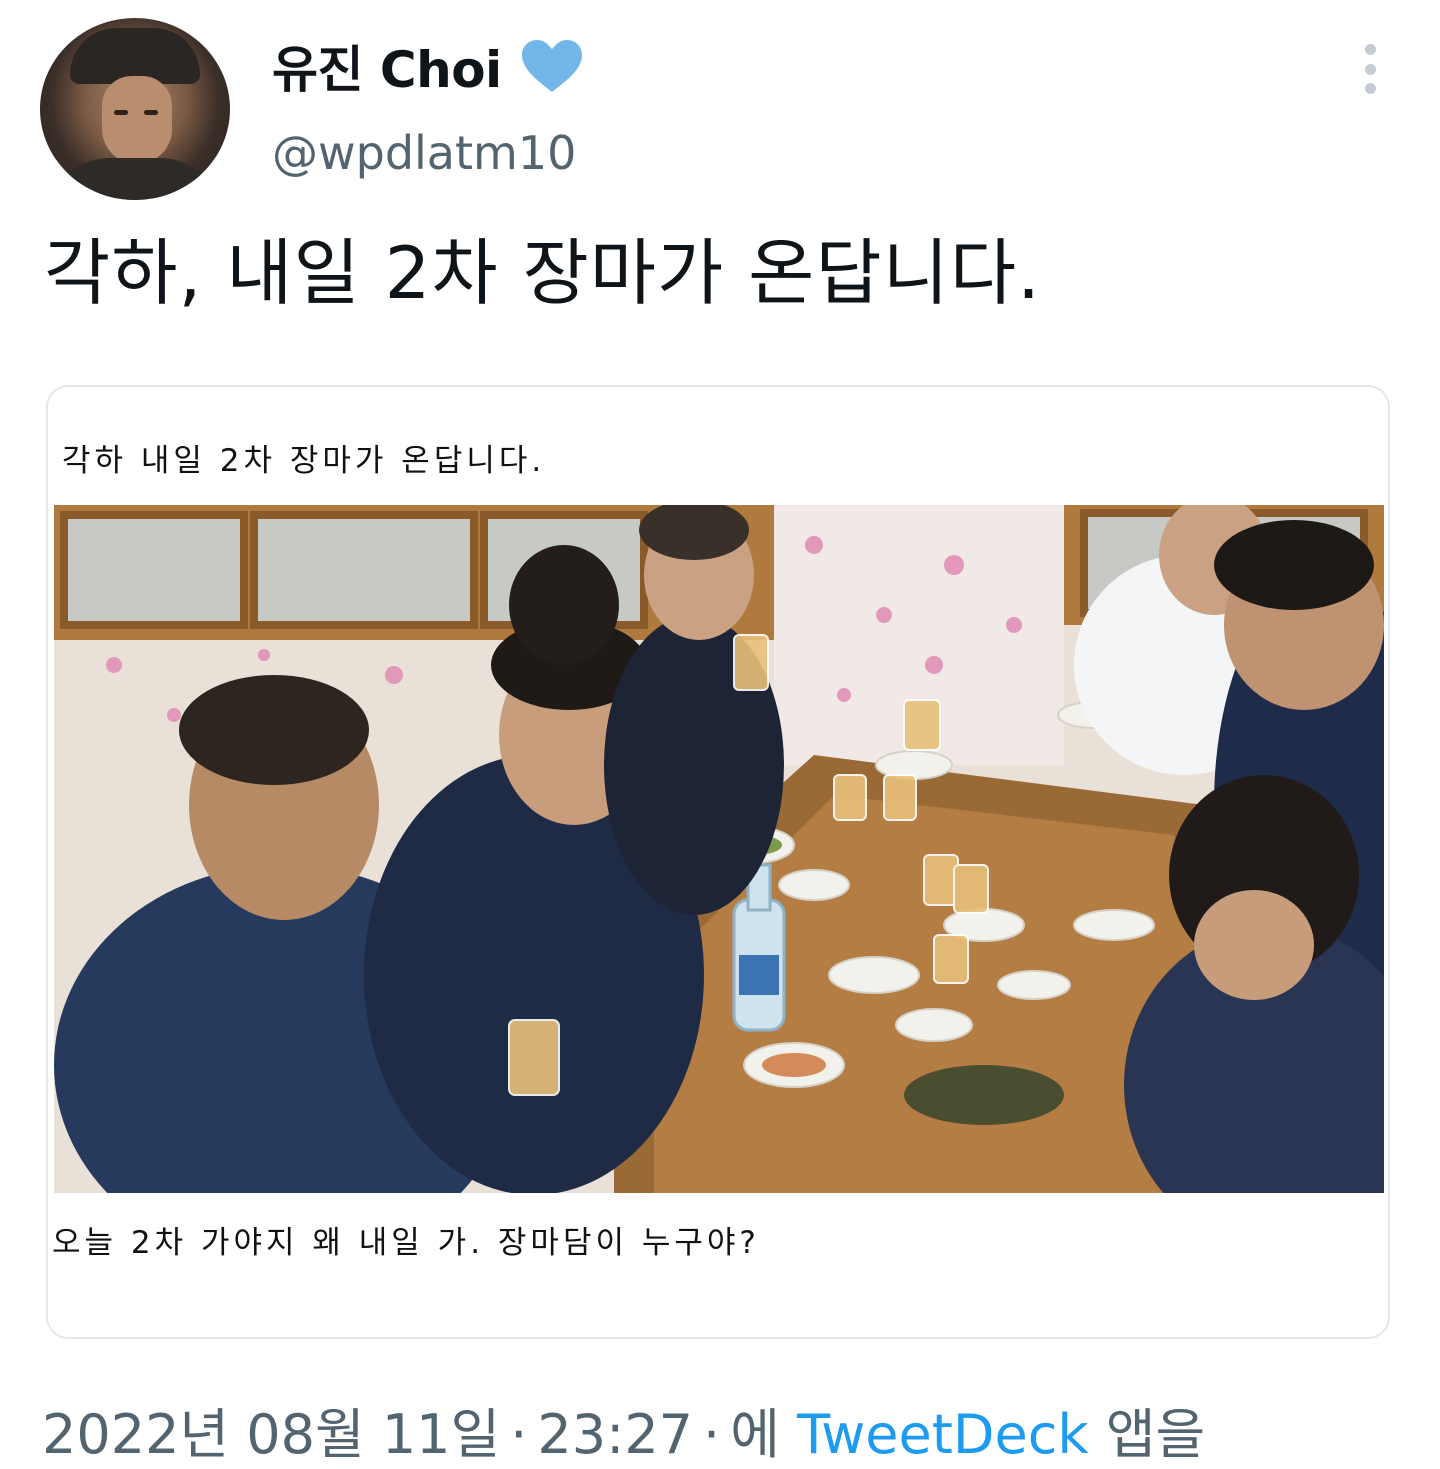 The width and height of the screenshot is (1440, 1469). Describe the element at coordinates (551, 66) in the screenshot. I see `heart-icon` at that location.